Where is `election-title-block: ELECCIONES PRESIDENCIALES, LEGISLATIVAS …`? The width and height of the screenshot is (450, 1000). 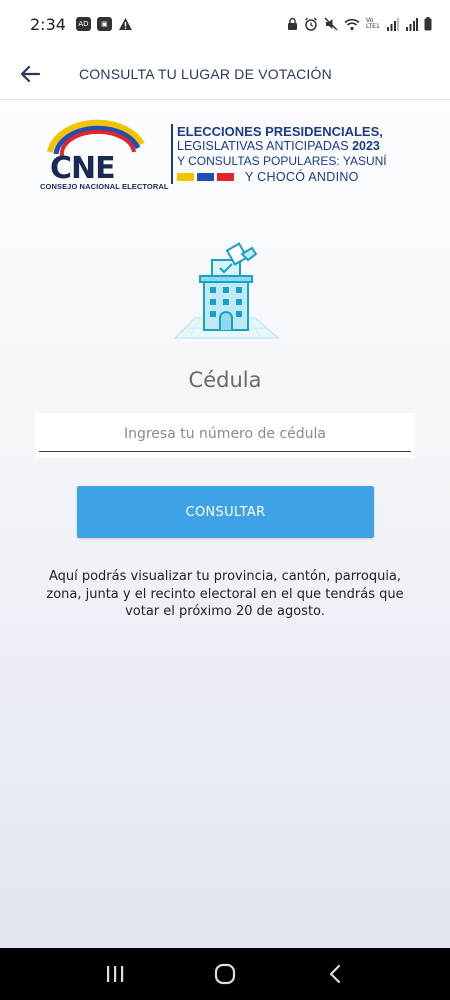 election-title-block: ELECCIONES PRESIDENCIALES, LEGISLATIVAS … is located at coordinates (289, 154).